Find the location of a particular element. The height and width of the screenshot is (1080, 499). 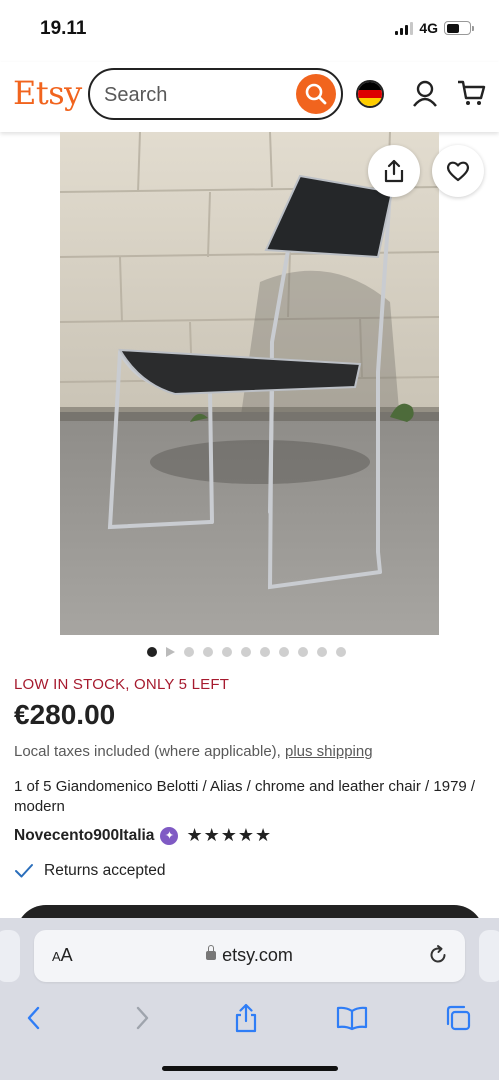

signal-icon is located at coordinates (404, 28).